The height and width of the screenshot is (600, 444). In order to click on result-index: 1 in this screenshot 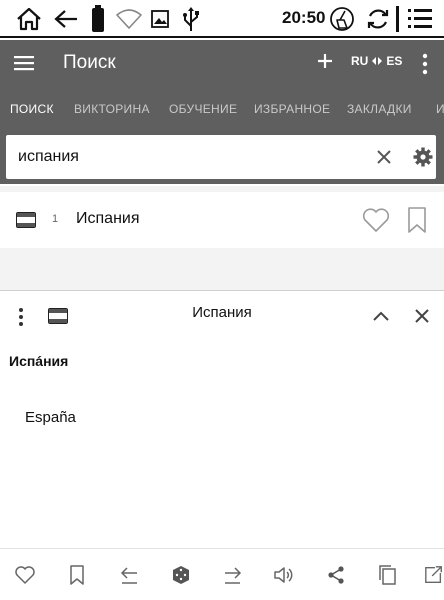, I will do `click(55, 219)`.